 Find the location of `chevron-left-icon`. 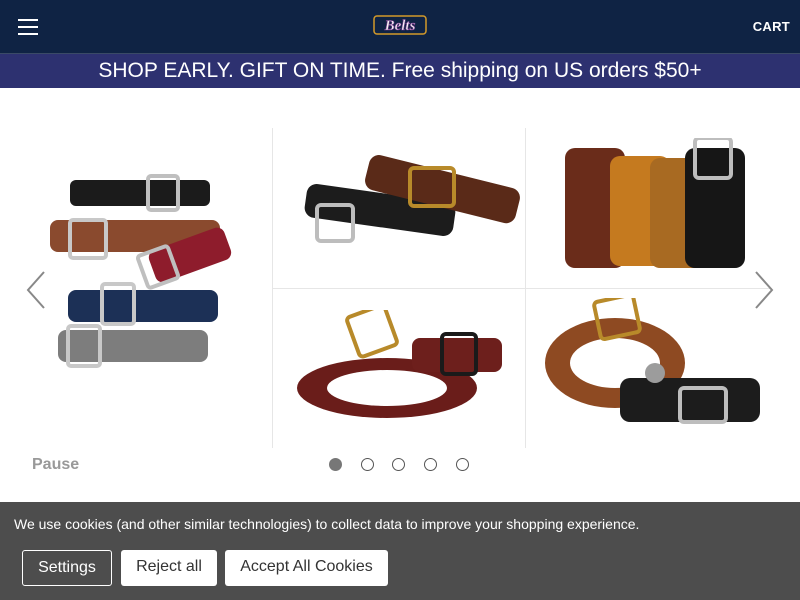

chevron-left-icon is located at coordinates (36, 290).